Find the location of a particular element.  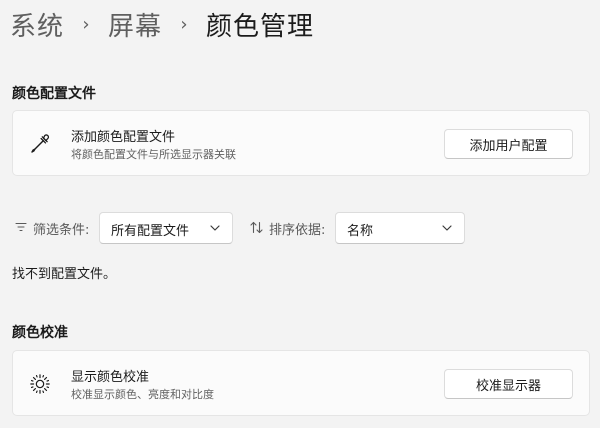

add-color-profile-description: 将颜色配置文件与所选显示器关联 is located at coordinates (153, 154).